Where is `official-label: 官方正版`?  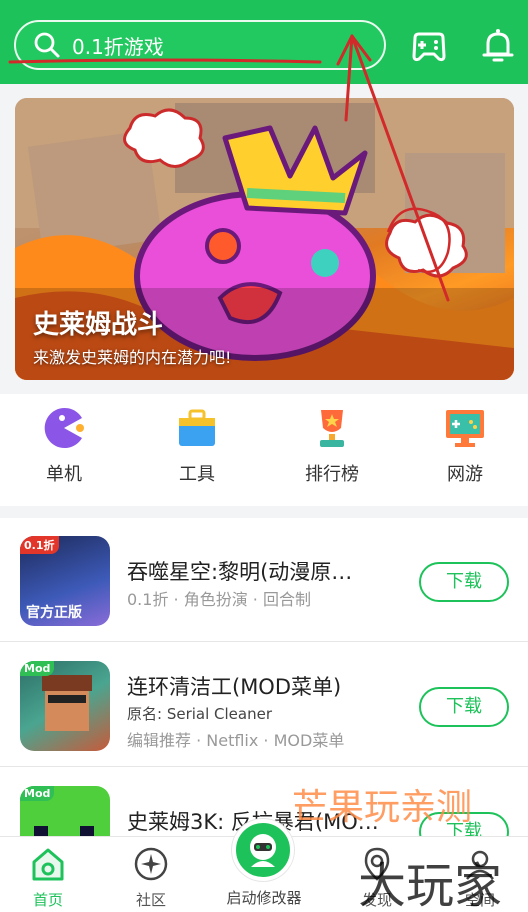 official-label: 官方正版 is located at coordinates (54, 613).